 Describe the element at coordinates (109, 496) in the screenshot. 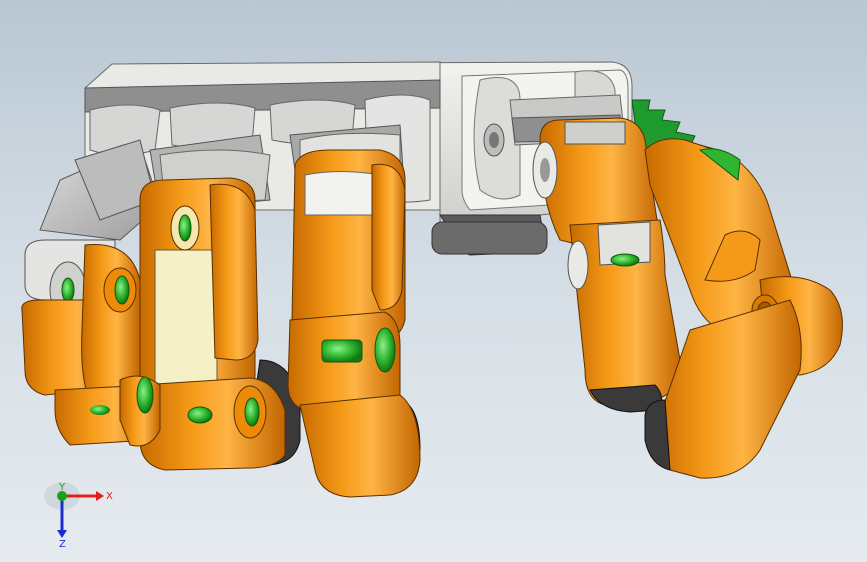

I see `x-axis-label: X` at that location.